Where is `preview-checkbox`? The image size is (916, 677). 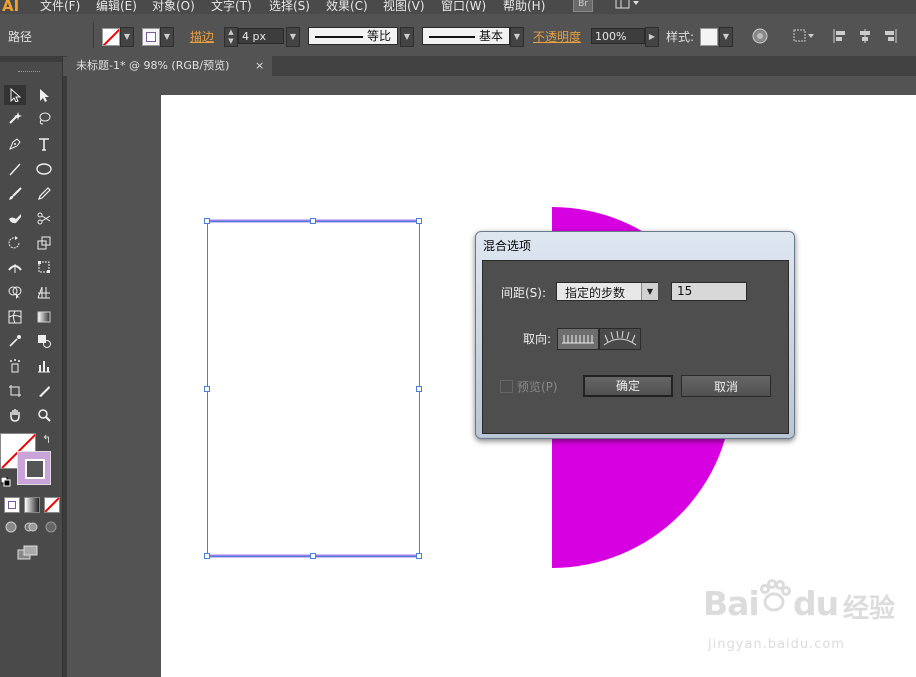
preview-checkbox is located at coordinates (506, 386).